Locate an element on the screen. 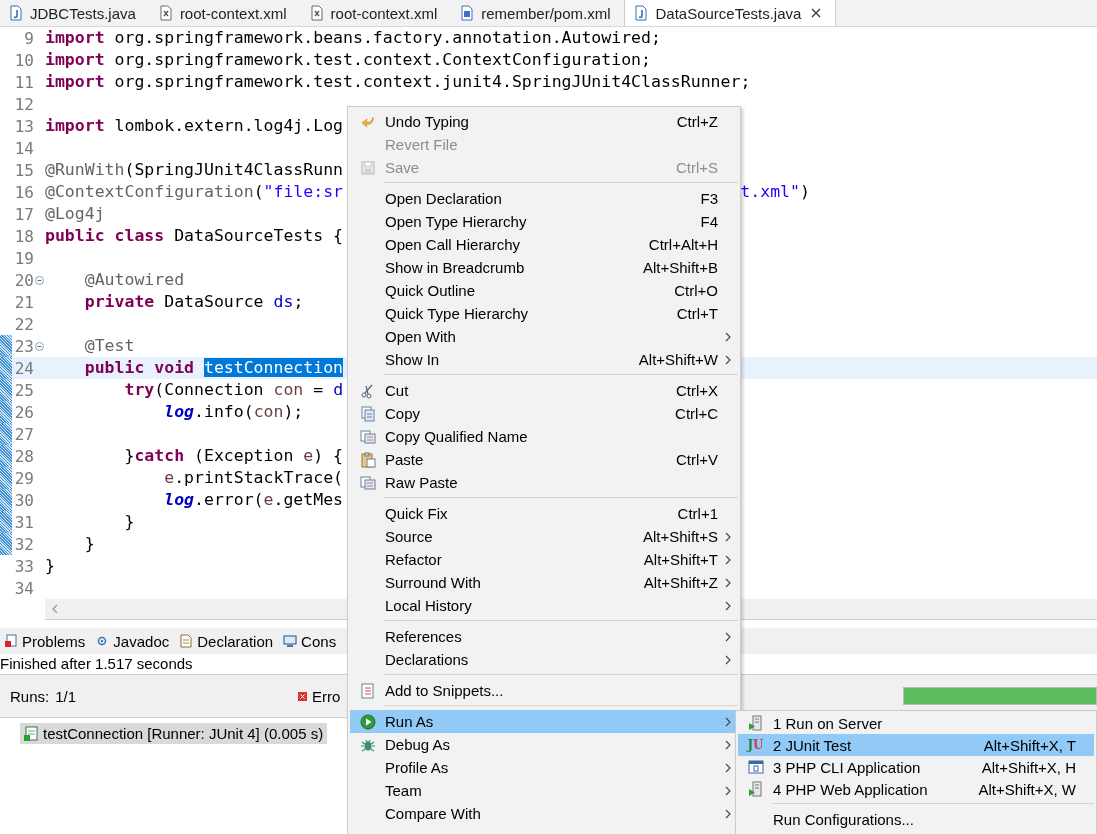  code-line: public void testConnection is located at coordinates (213, 368).